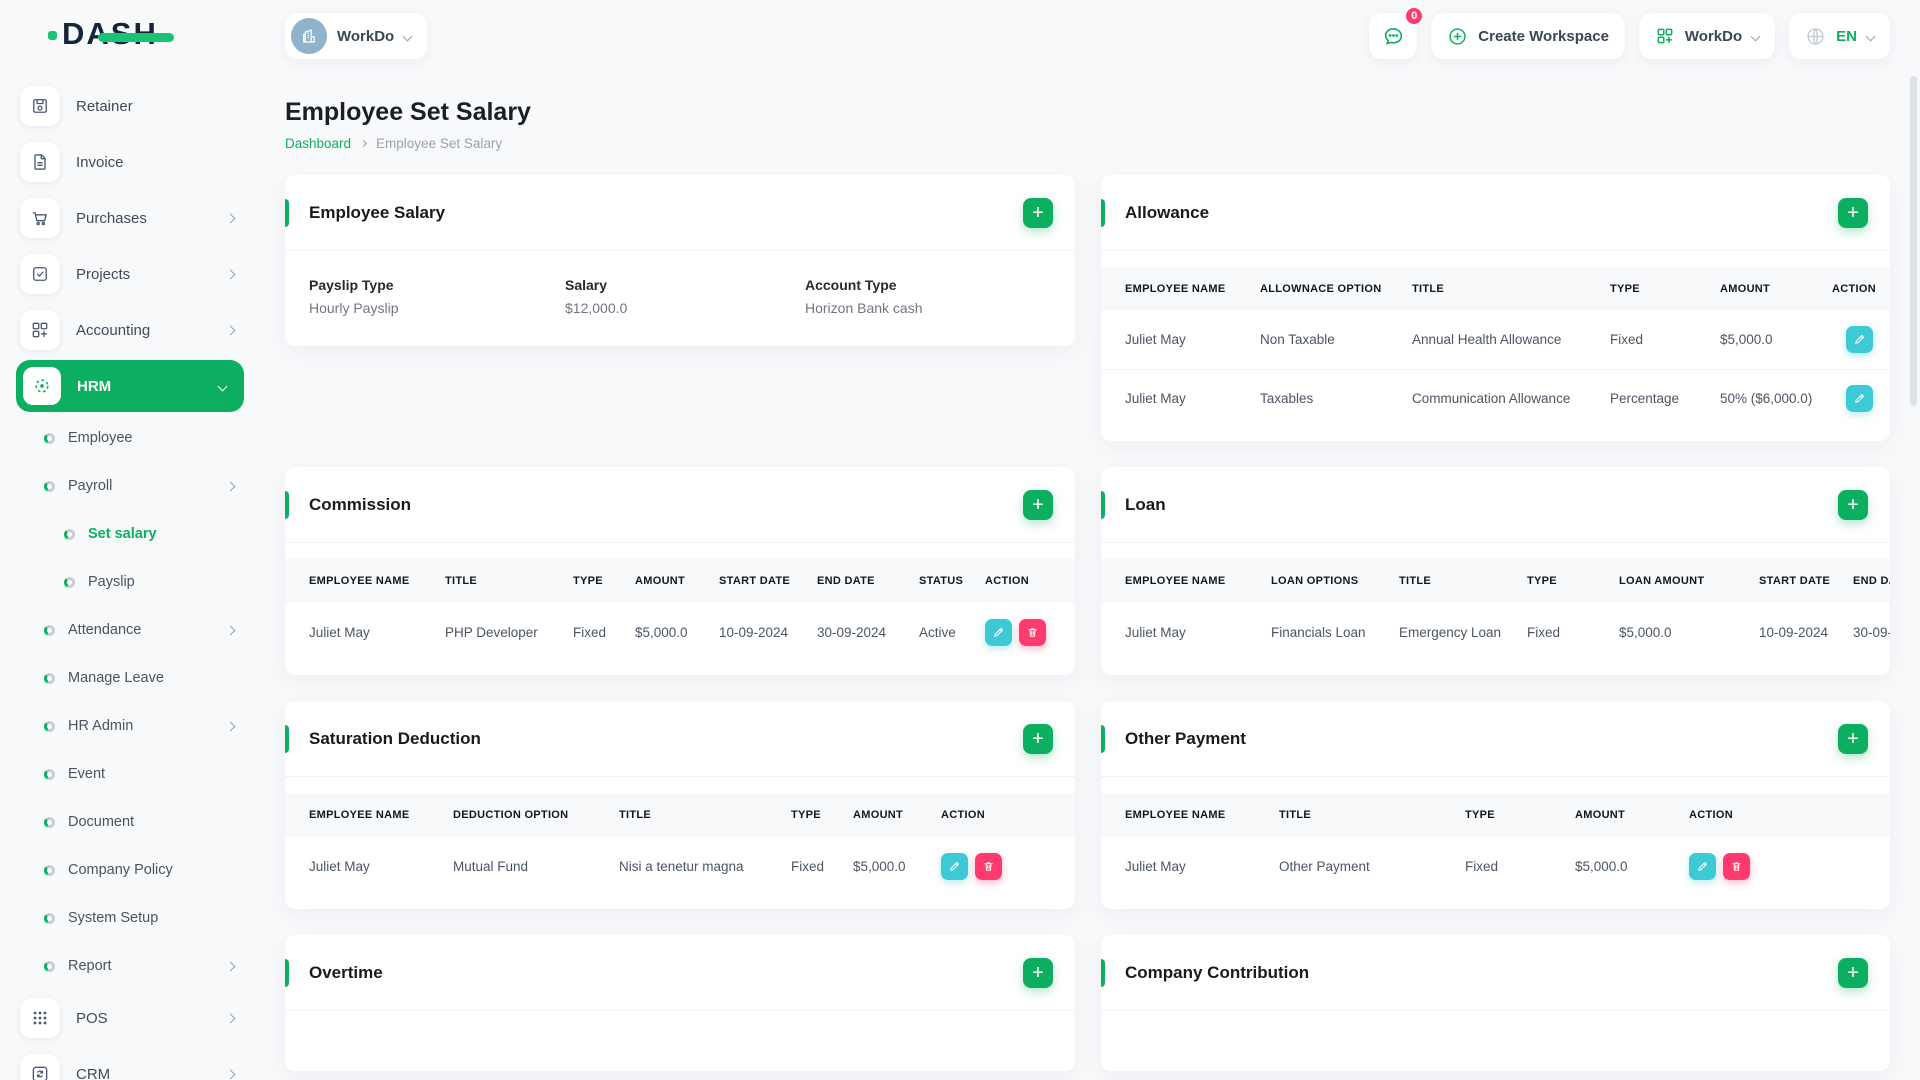 The image size is (1920, 1080). What do you see at coordinates (1796, 581) in the screenshot?
I see `column-header: START DATE` at bounding box center [1796, 581].